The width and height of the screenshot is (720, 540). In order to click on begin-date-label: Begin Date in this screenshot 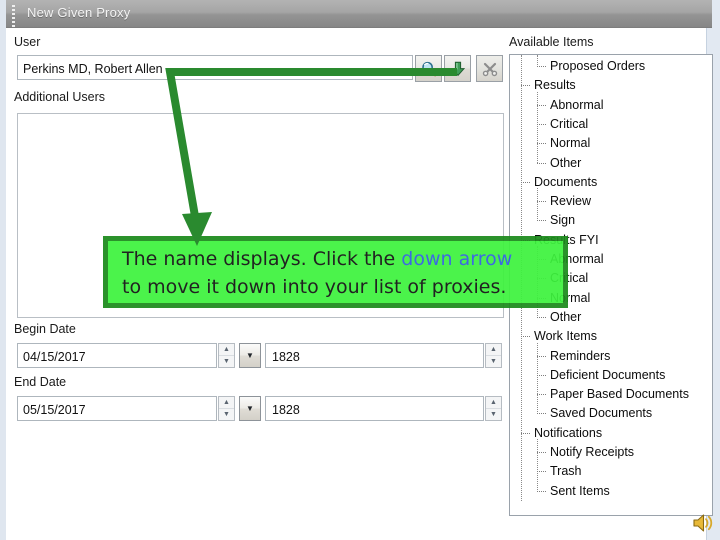, I will do `click(45, 329)`.